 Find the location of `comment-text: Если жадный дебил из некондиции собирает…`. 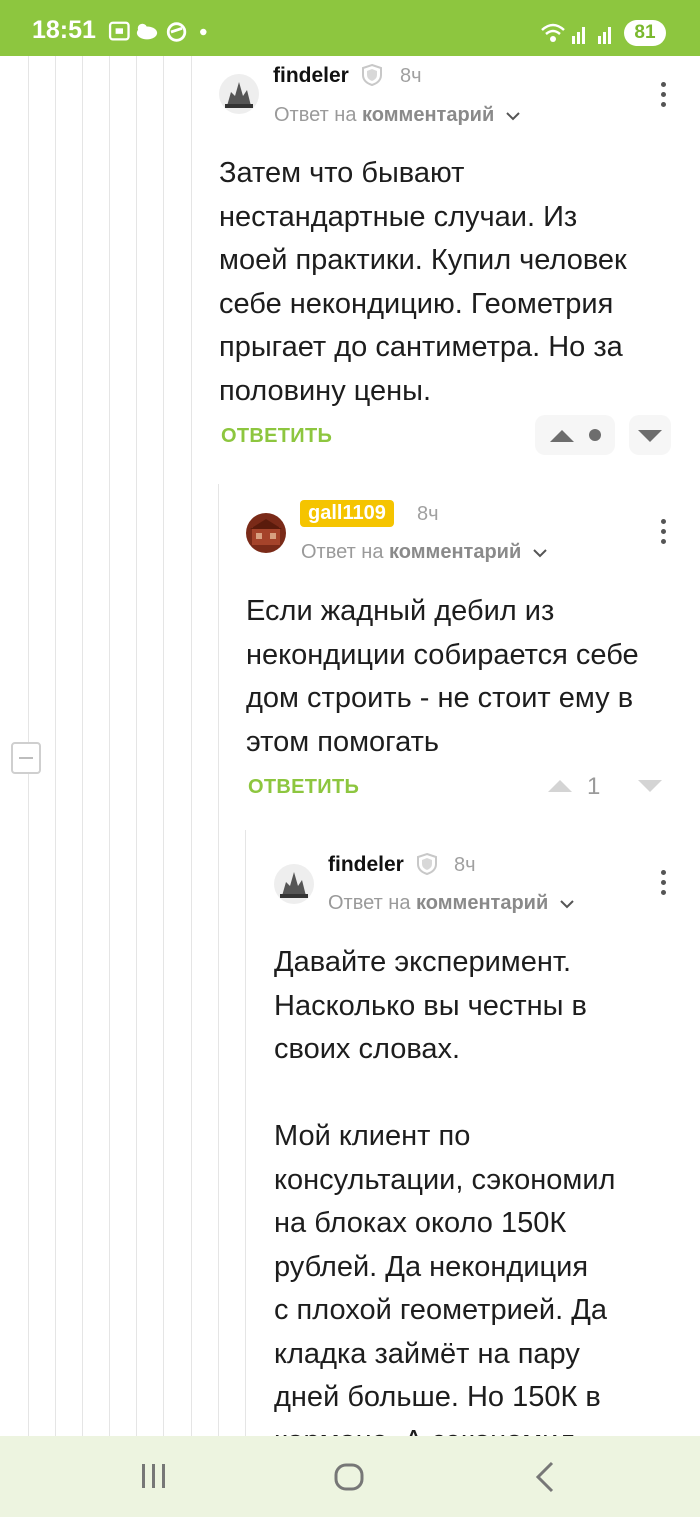

comment-text: Если жадный дебил из некондиции собирает… is located at coordinates (442, 676).